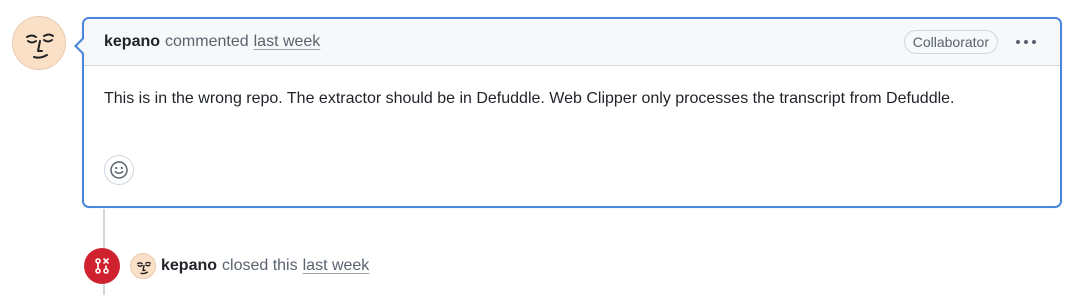  I want to click on timeline-event-closed: kepano closed this last week, so click(226, 266).